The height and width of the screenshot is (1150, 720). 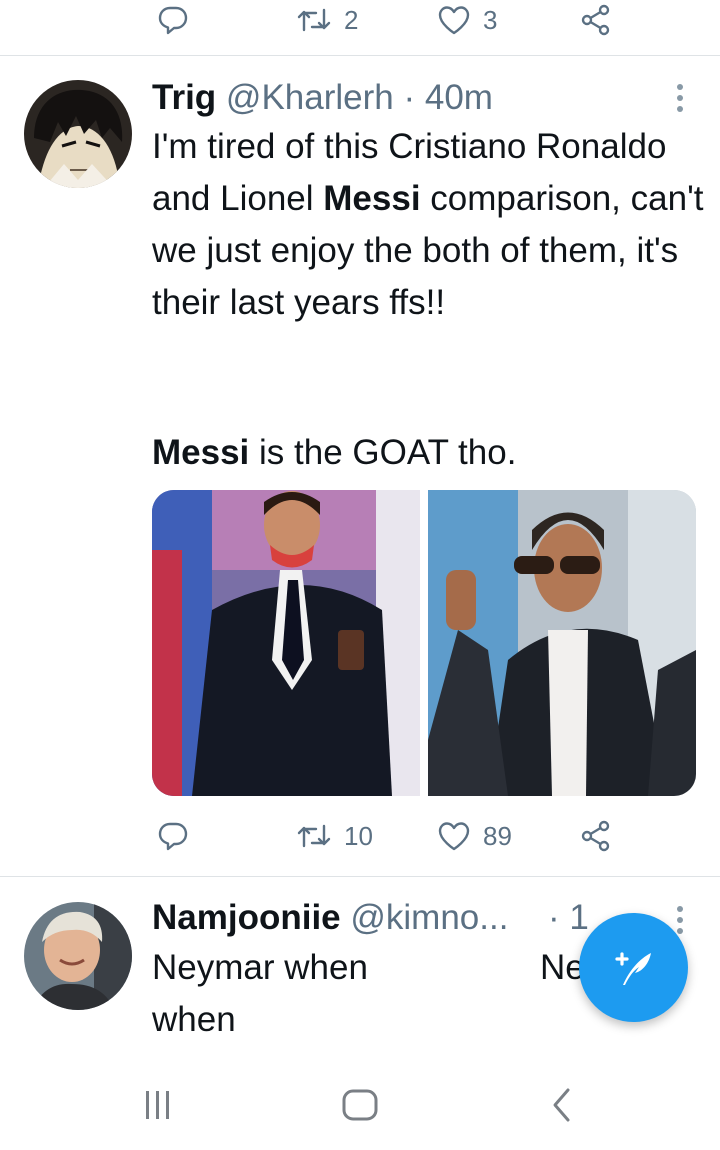 What do you see at coordinates (358, 835) in the screenshot?
I see `retweet-count: 10` at bounding box center [358, 835].